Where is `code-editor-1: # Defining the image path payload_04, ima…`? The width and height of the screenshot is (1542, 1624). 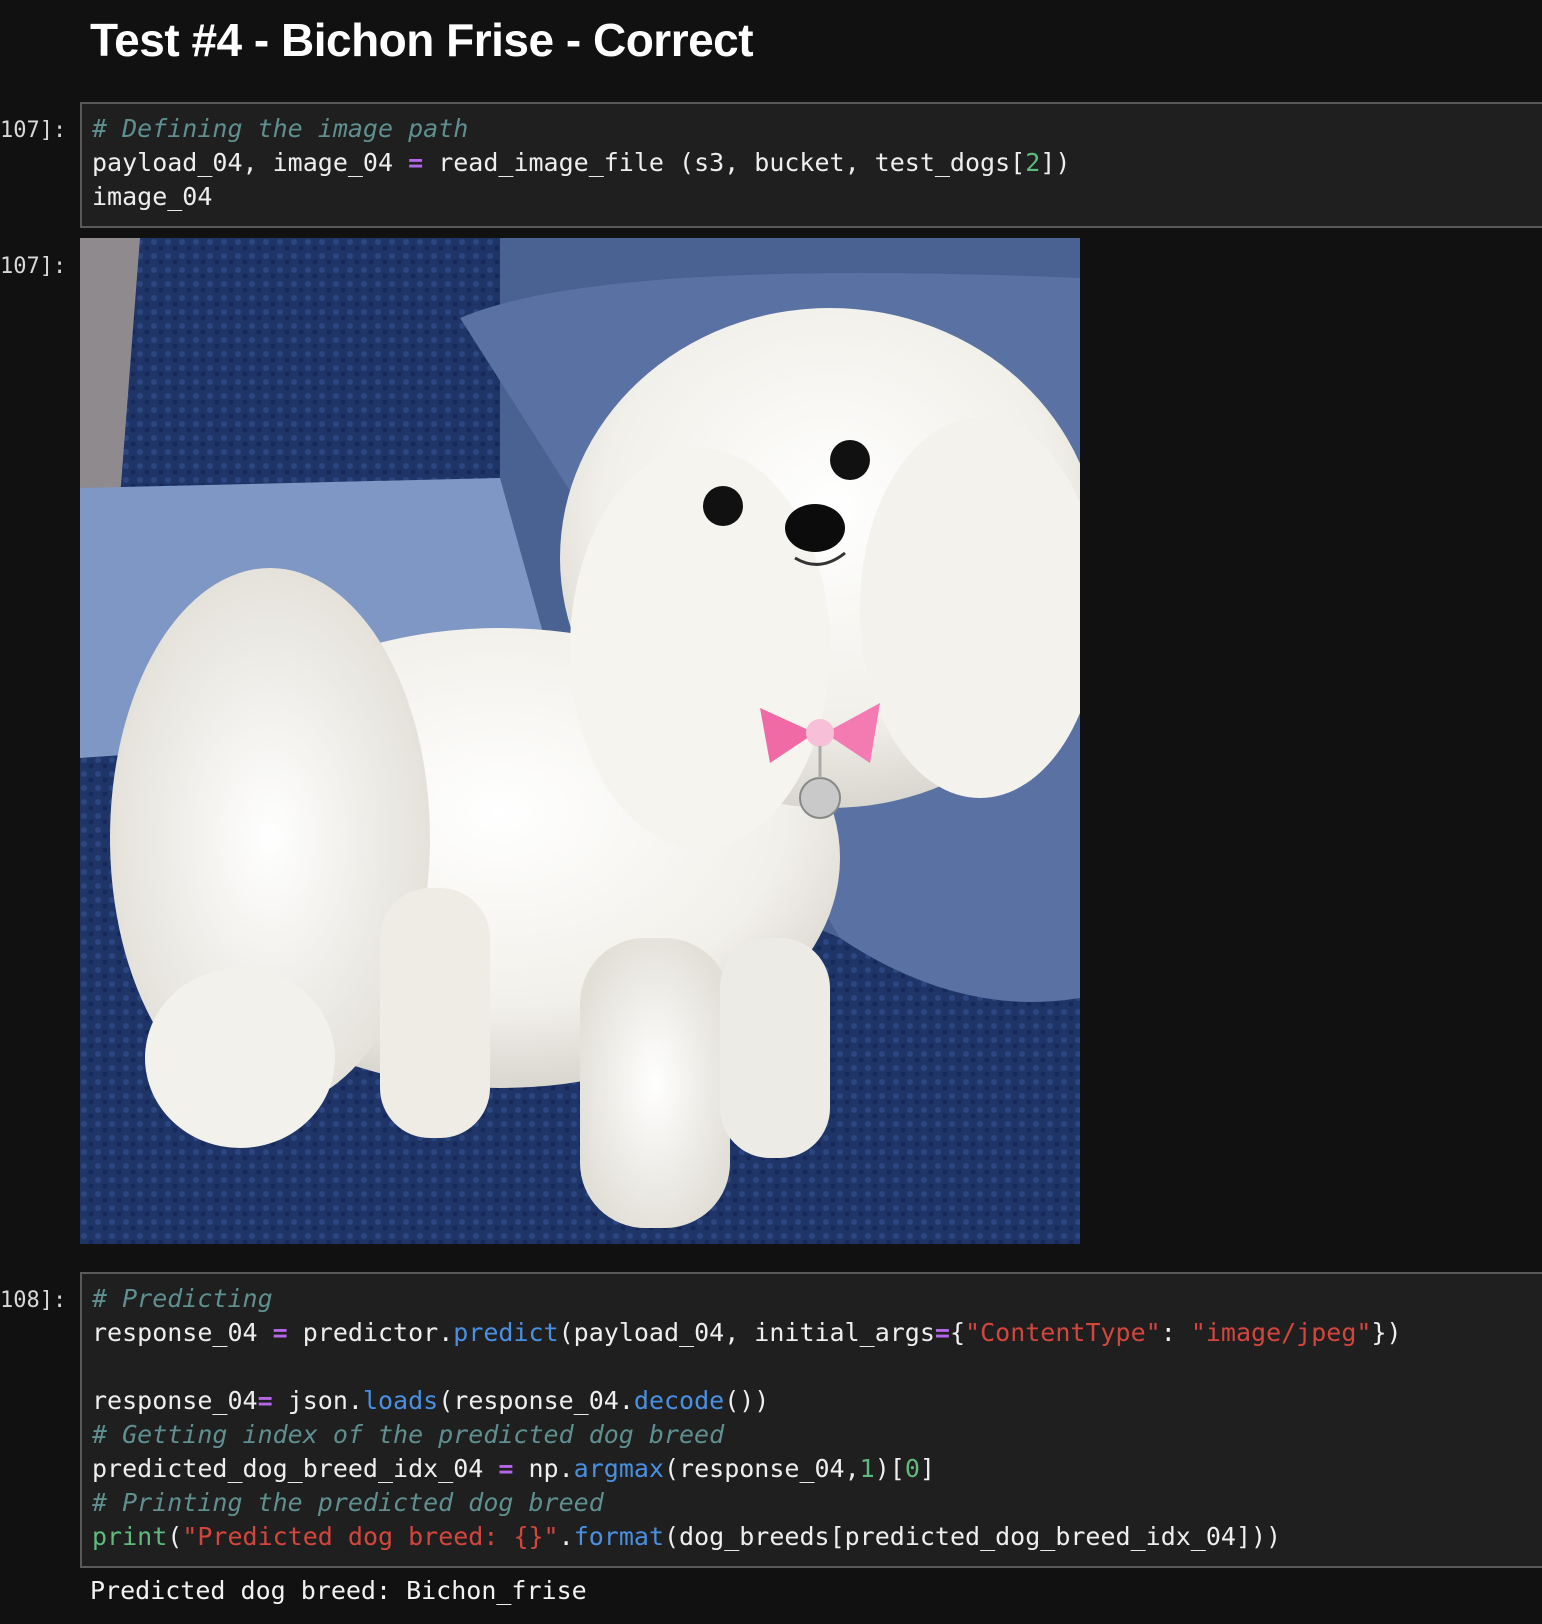 code-editor-1: # Defining the image path payload_04, ima… is located at coordinates (817, 163).